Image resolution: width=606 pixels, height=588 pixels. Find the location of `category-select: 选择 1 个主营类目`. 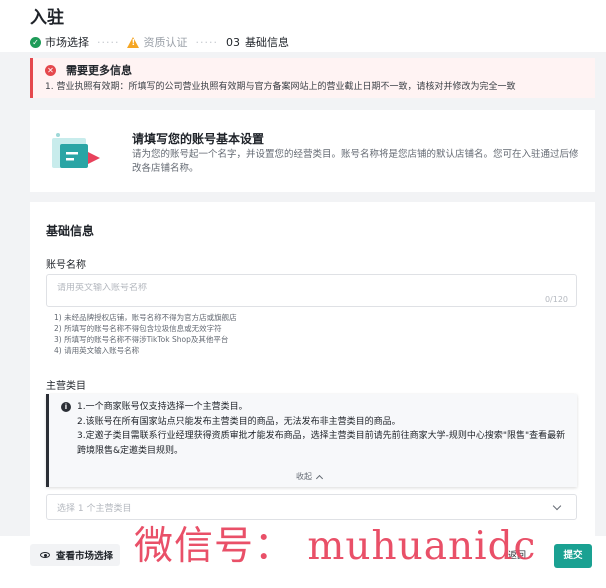

category-select: 选择 1 个主营类目 is located at coordinates (311, 507).